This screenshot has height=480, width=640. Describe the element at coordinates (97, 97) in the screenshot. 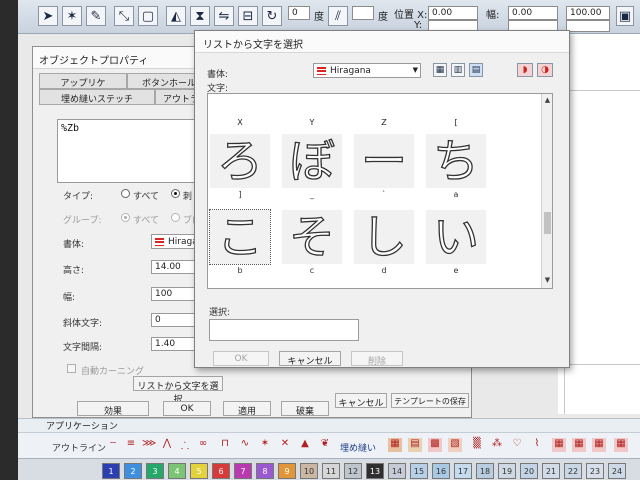

I see `tab-fill-stitch: 埋め縫いステッチ` at that location.